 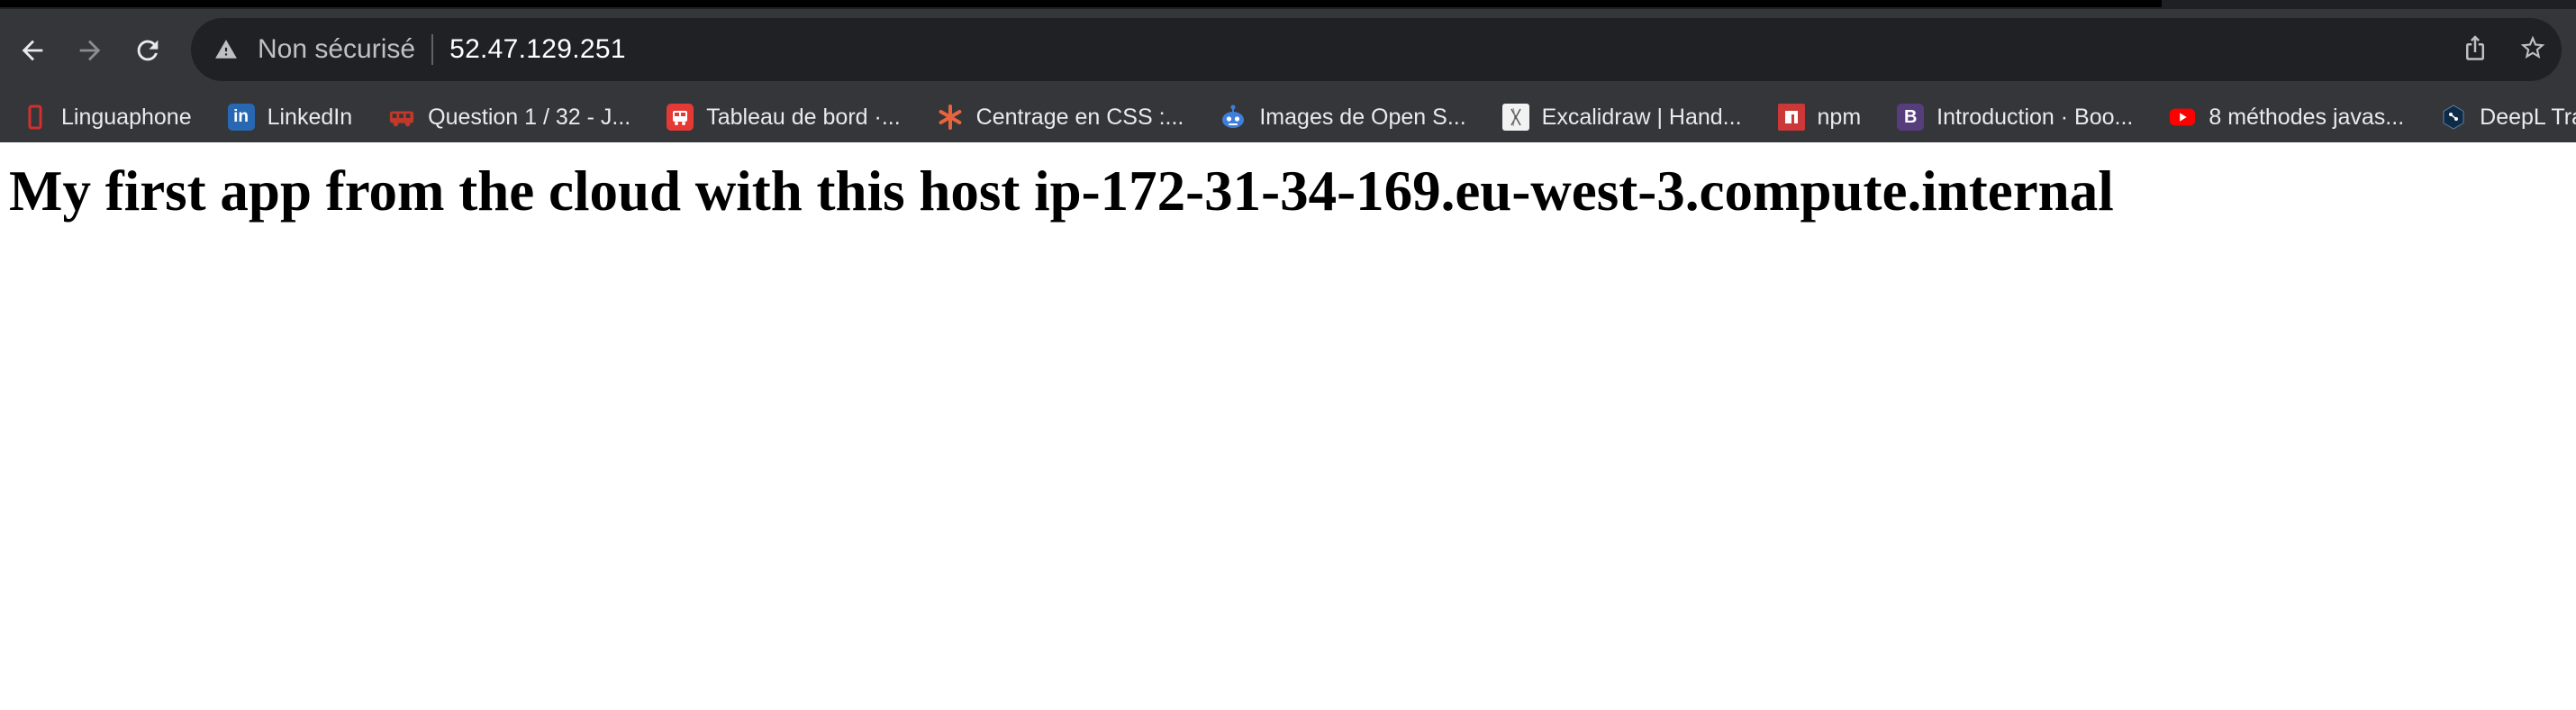 I want to click on arrow-right-icon, so click(x=90, y=50).